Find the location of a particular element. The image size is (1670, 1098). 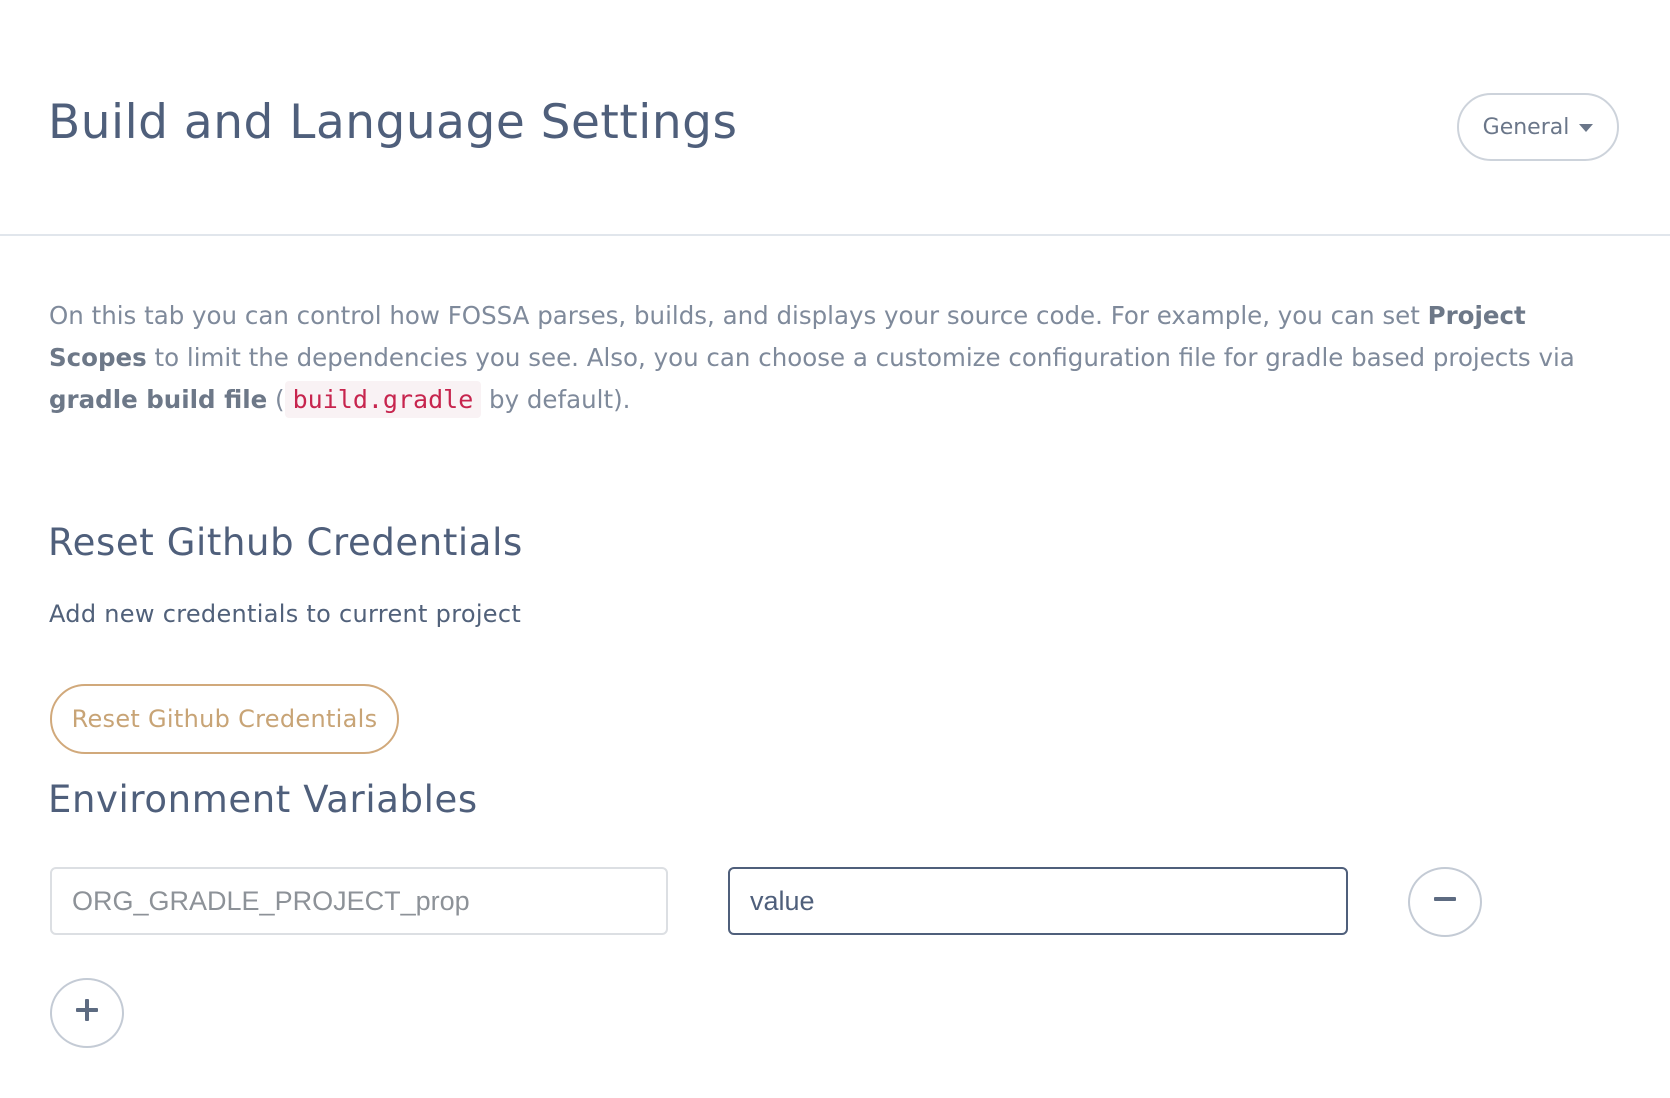

env-var-value-input is located at coordinates (1038, 901).